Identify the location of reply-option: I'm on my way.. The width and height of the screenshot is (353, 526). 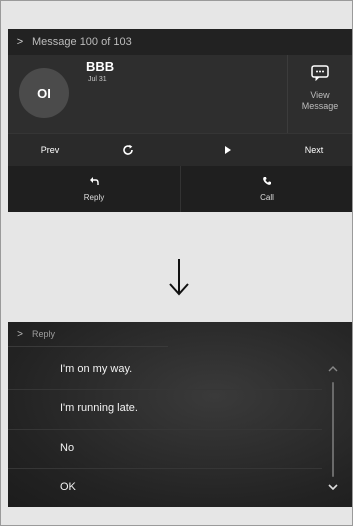
(165, 368).